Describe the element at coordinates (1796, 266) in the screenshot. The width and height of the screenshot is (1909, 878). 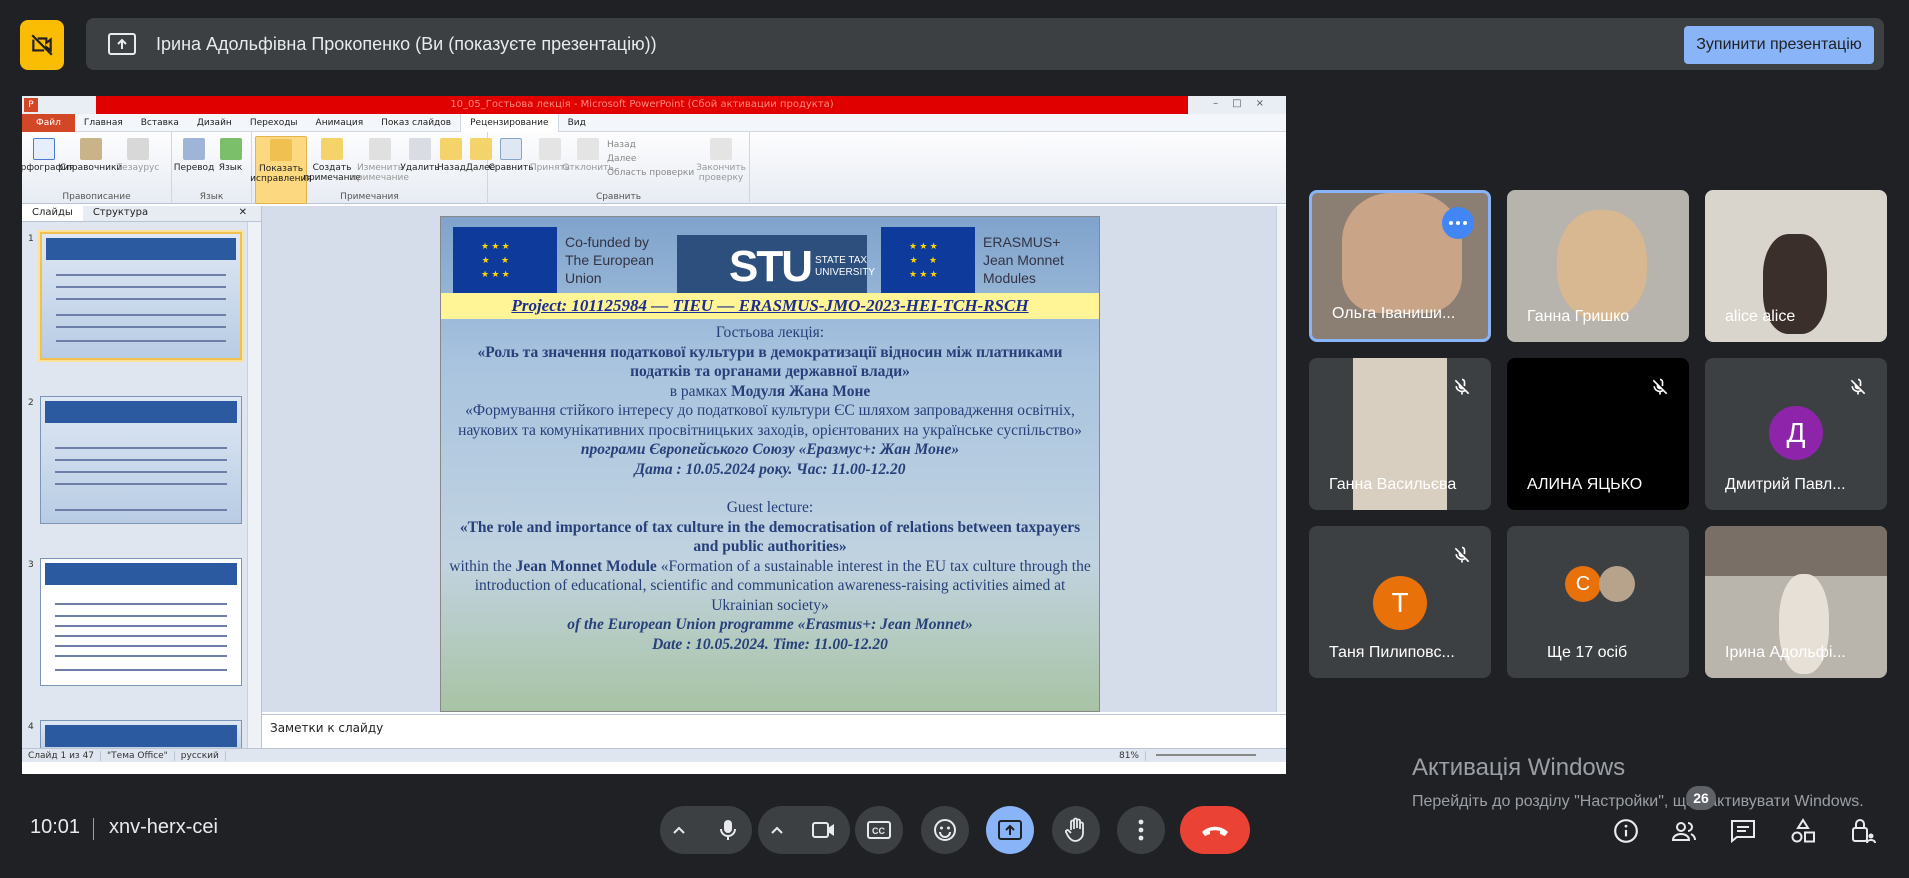
I see `participant-tile: alice alice` at that location.